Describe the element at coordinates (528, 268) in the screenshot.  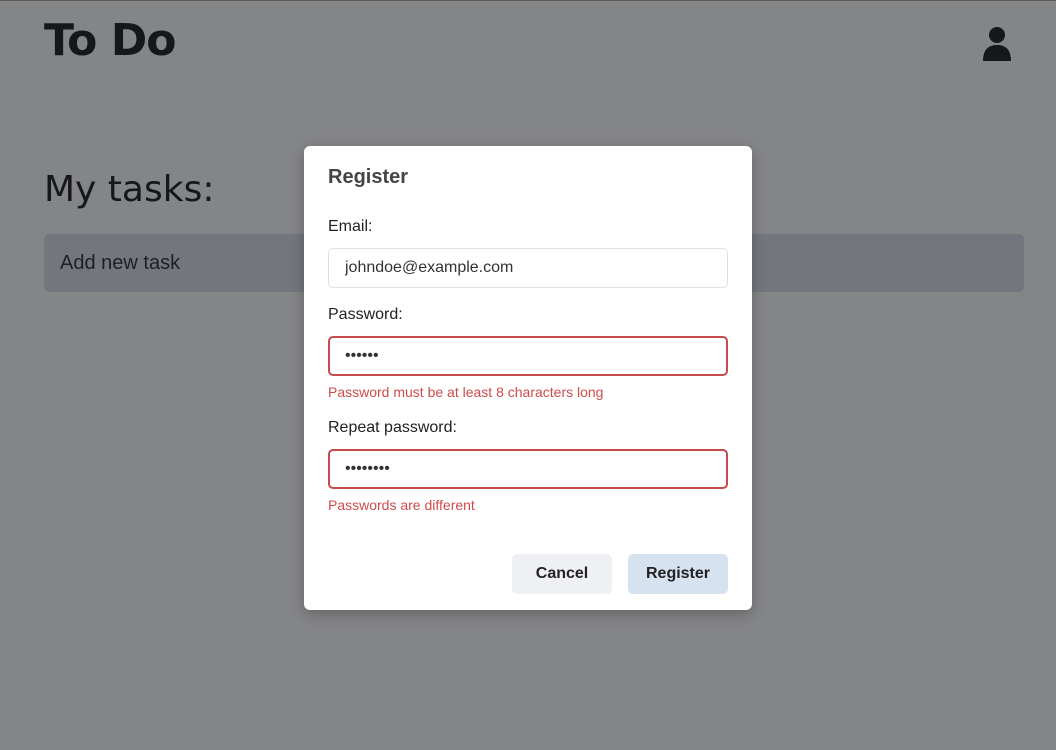
I see `email-field` at that location.